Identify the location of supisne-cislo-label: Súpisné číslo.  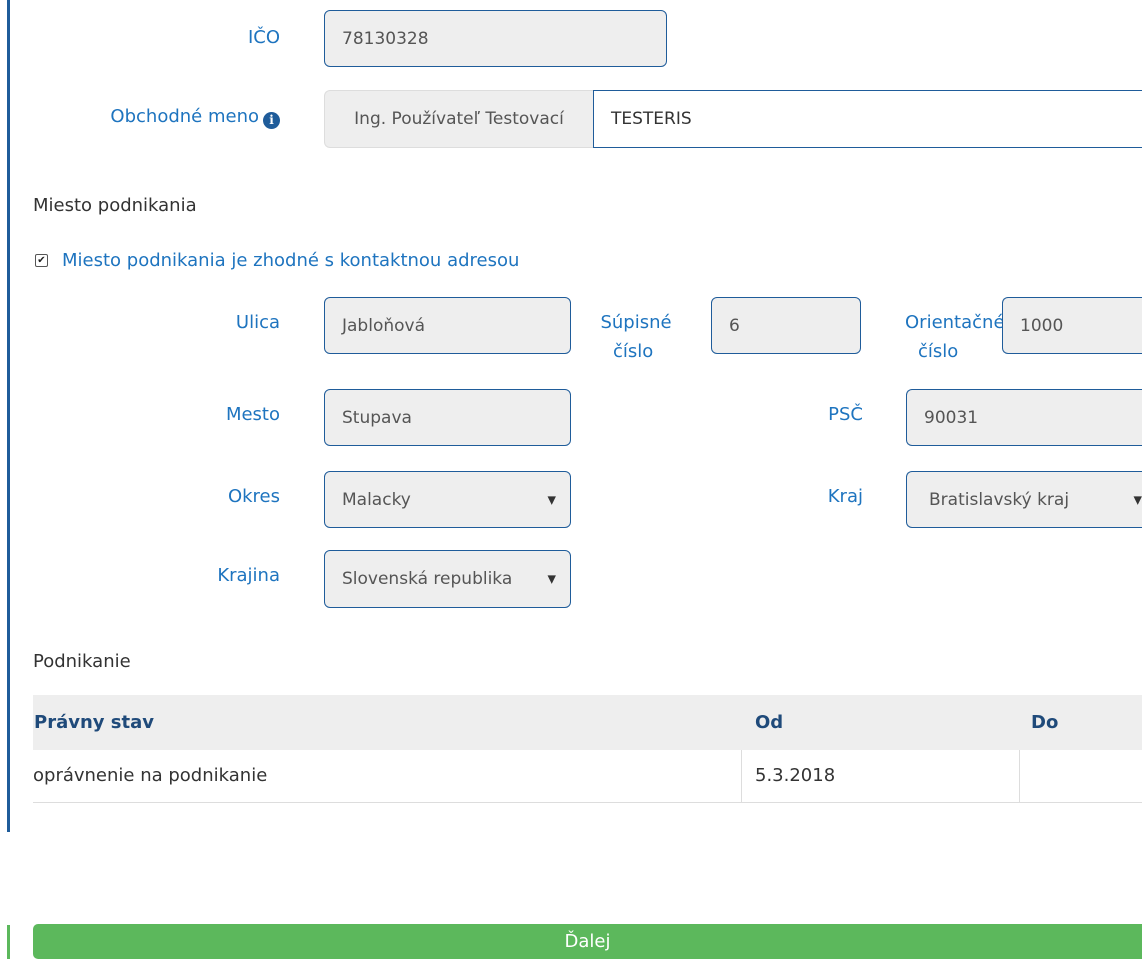
(636, 337).